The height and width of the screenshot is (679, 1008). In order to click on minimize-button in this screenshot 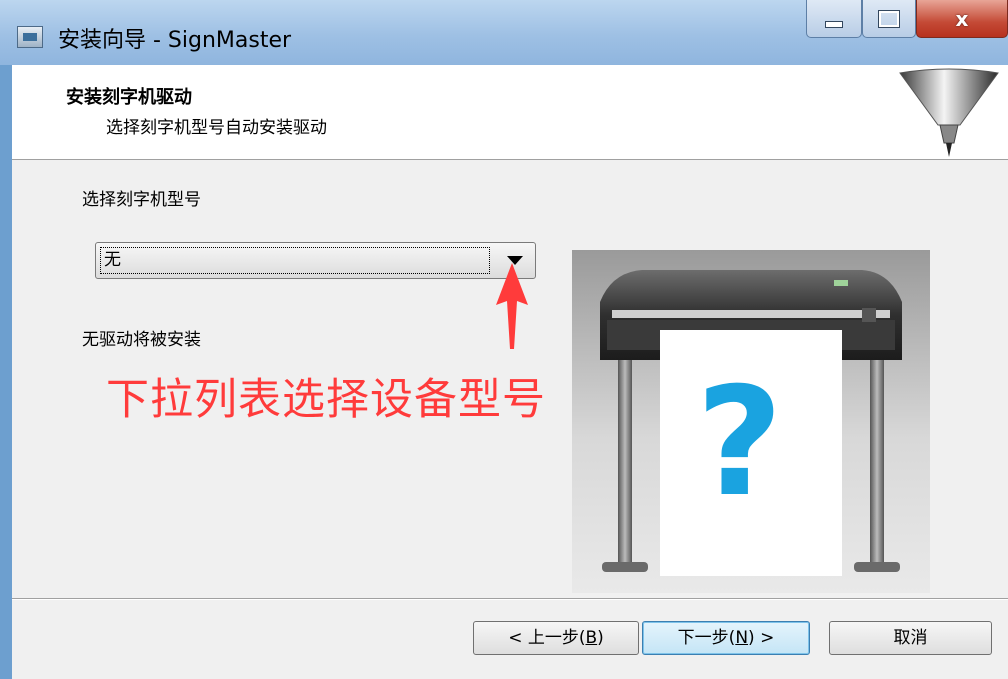, I will do `click(834, 19)`.